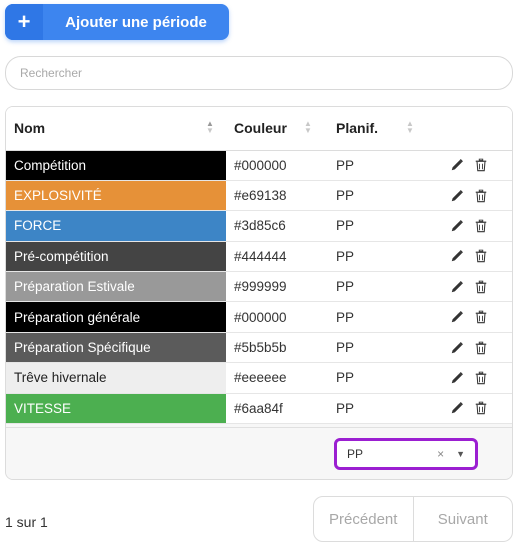  I want to click on cell-couleur: #999999, so click(277, 287).